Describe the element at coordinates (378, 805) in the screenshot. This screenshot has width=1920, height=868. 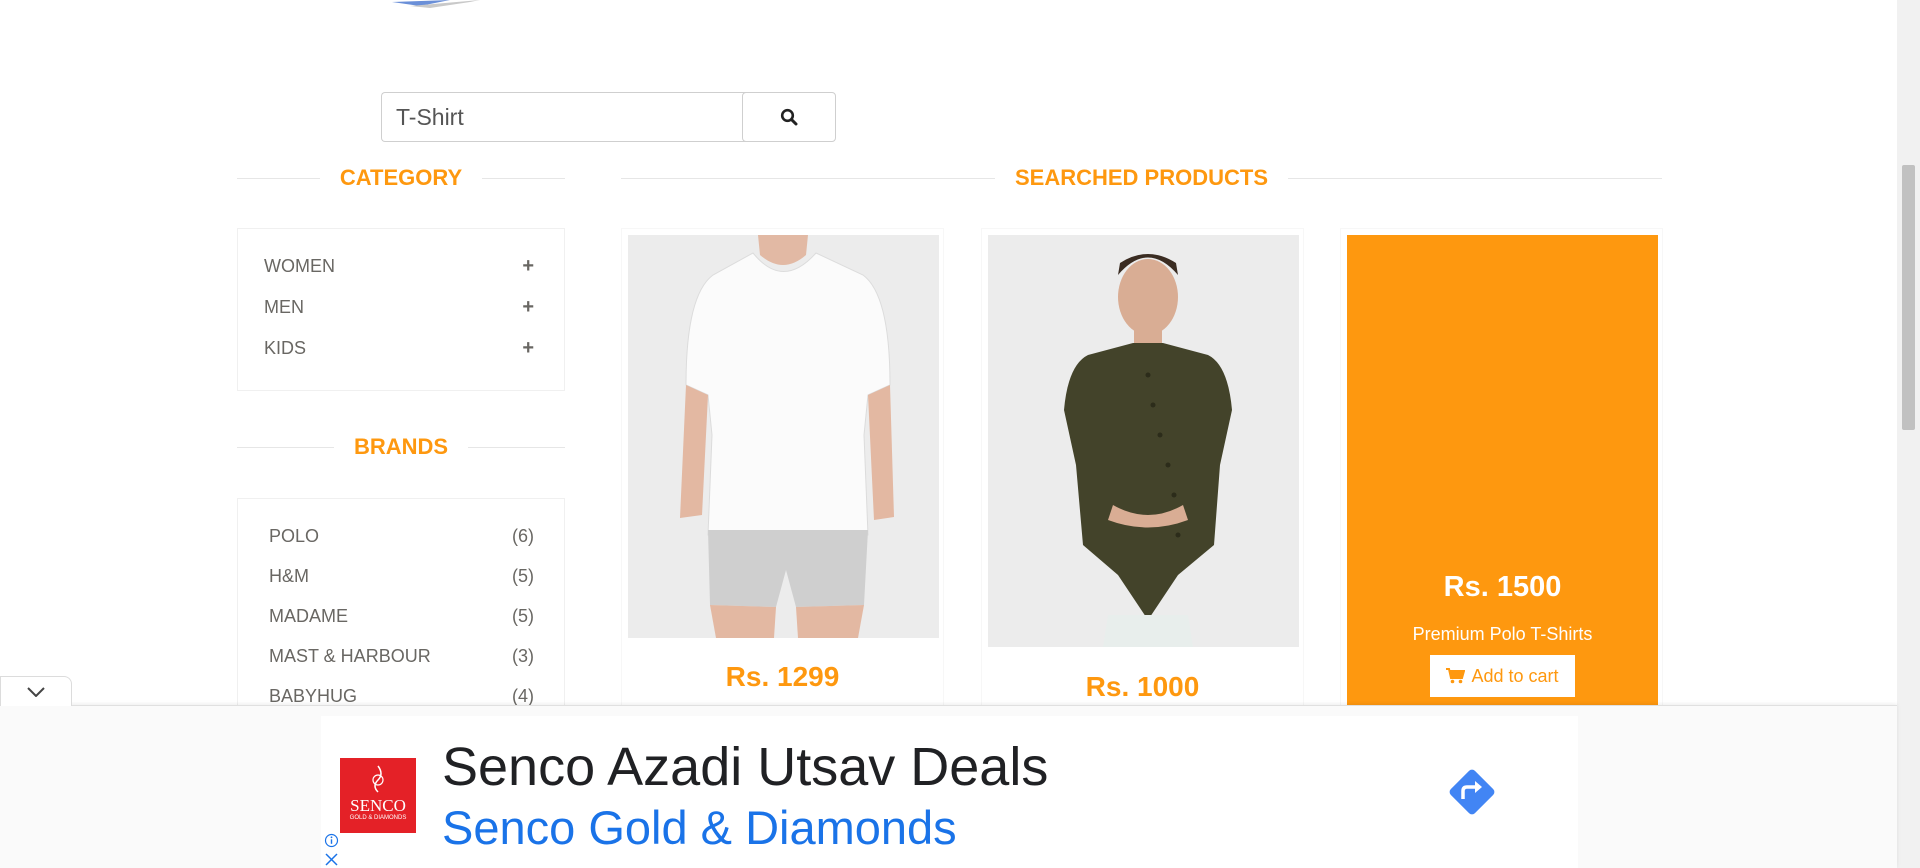
I see `ad-logo-text: SENCO` at that location.